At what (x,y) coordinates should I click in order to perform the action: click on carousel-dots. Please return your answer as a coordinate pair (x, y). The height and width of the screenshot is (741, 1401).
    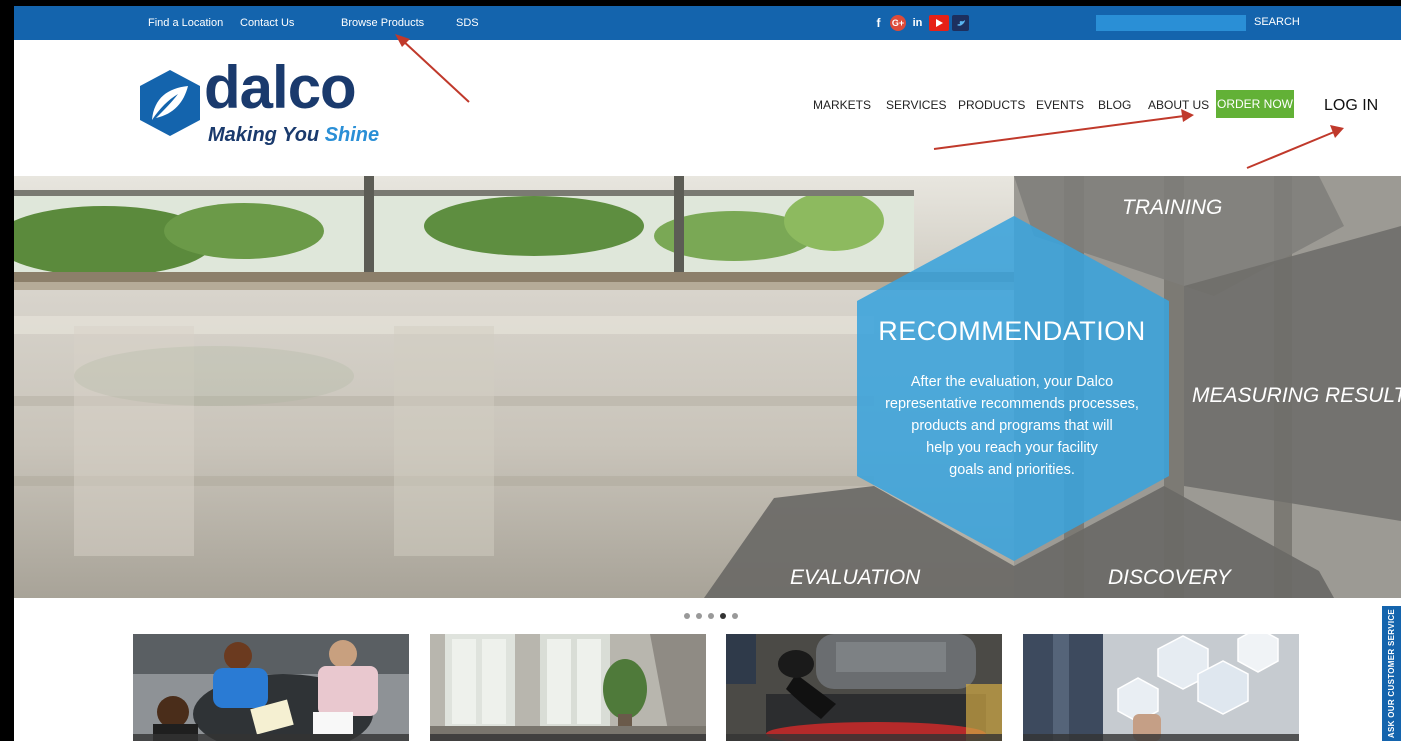
    Looking at the image, I should click on (711, 616).